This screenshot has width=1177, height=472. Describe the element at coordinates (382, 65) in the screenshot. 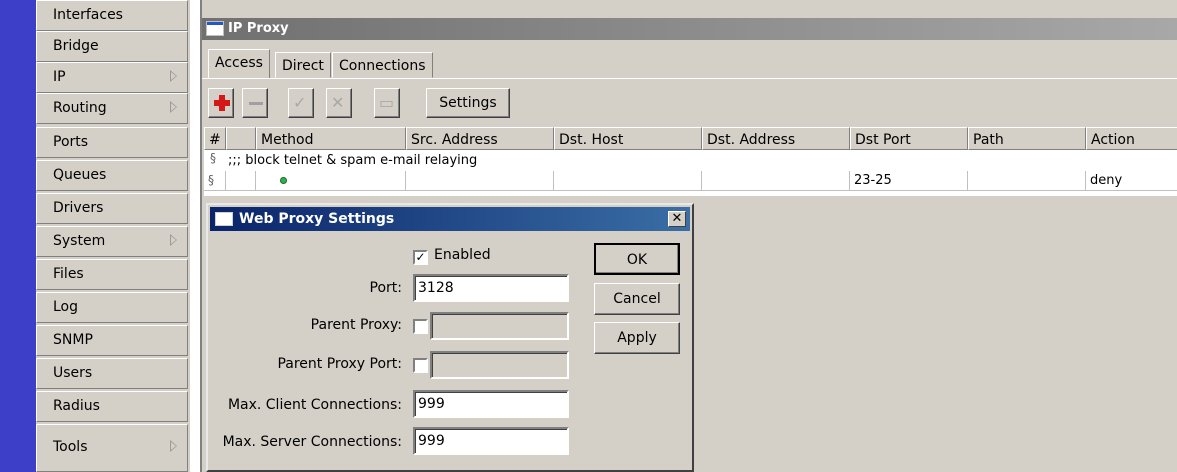

I see `tab-connections: Connections` at that location.